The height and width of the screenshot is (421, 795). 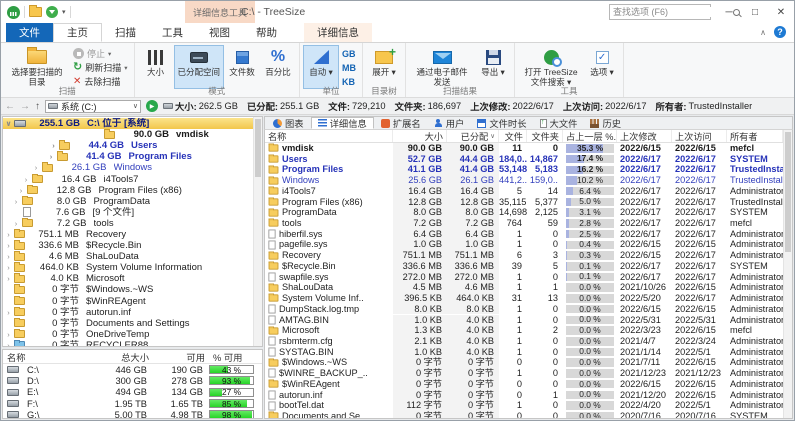 What do you see at coordinates (132, 369) in the screenshot?
I see `drive-row: C:\ 446 GB 190 GB 43 %` at bounding box center [132, 369].